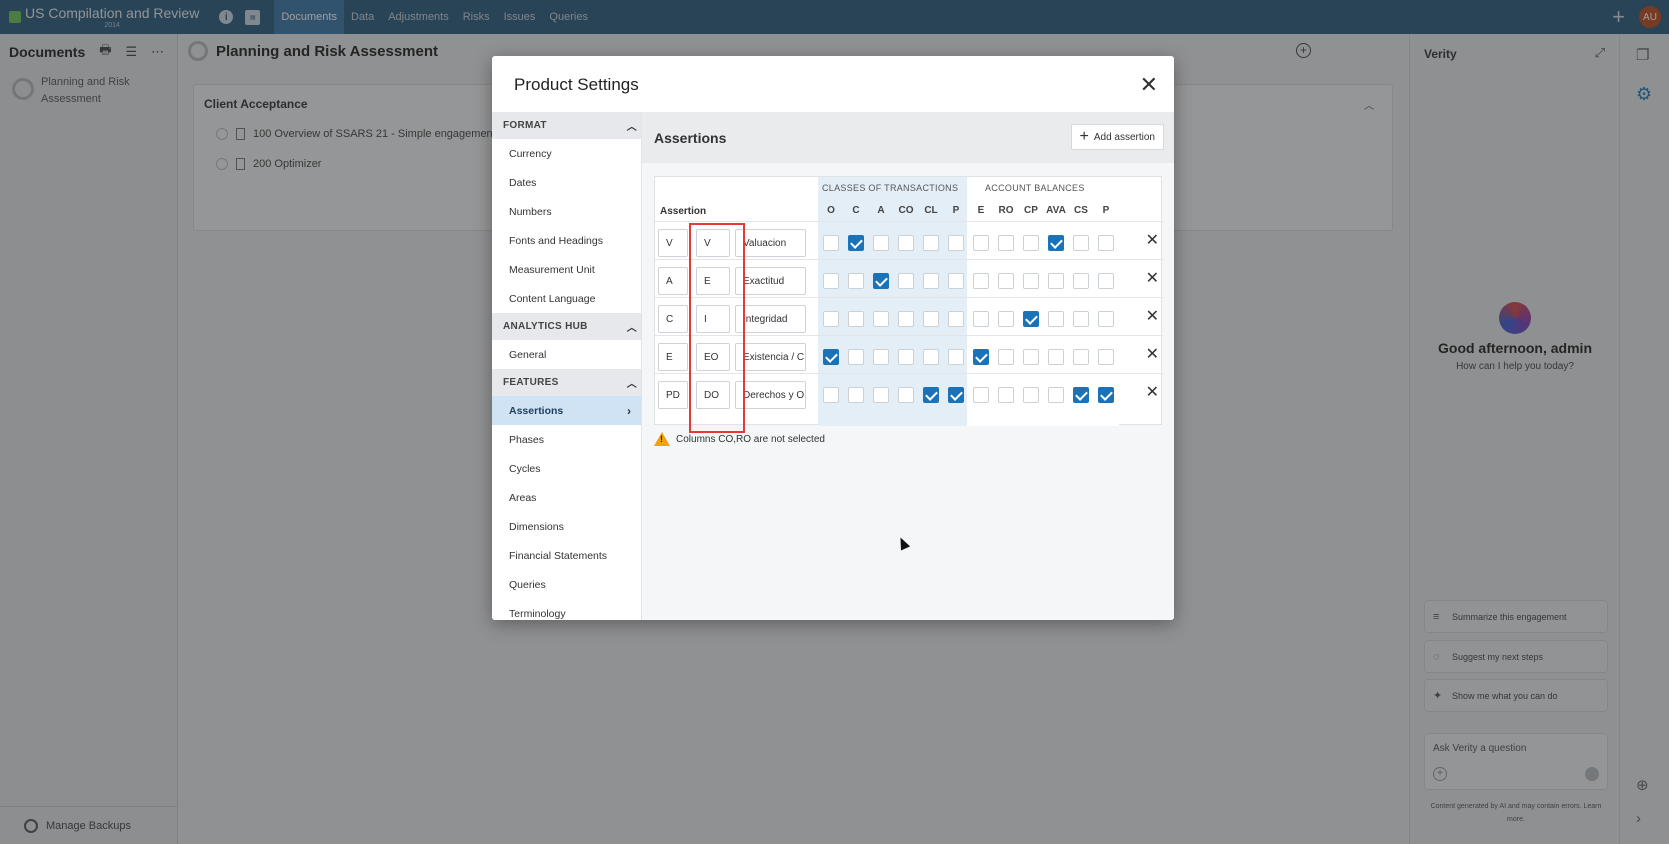 Image resolution: width=1669 pixels, height=844 pixels. What do you see at coordinates (1149, 85) in the screenshot?
I see `close-icon: ✕` at bounding box center [1149, 85].